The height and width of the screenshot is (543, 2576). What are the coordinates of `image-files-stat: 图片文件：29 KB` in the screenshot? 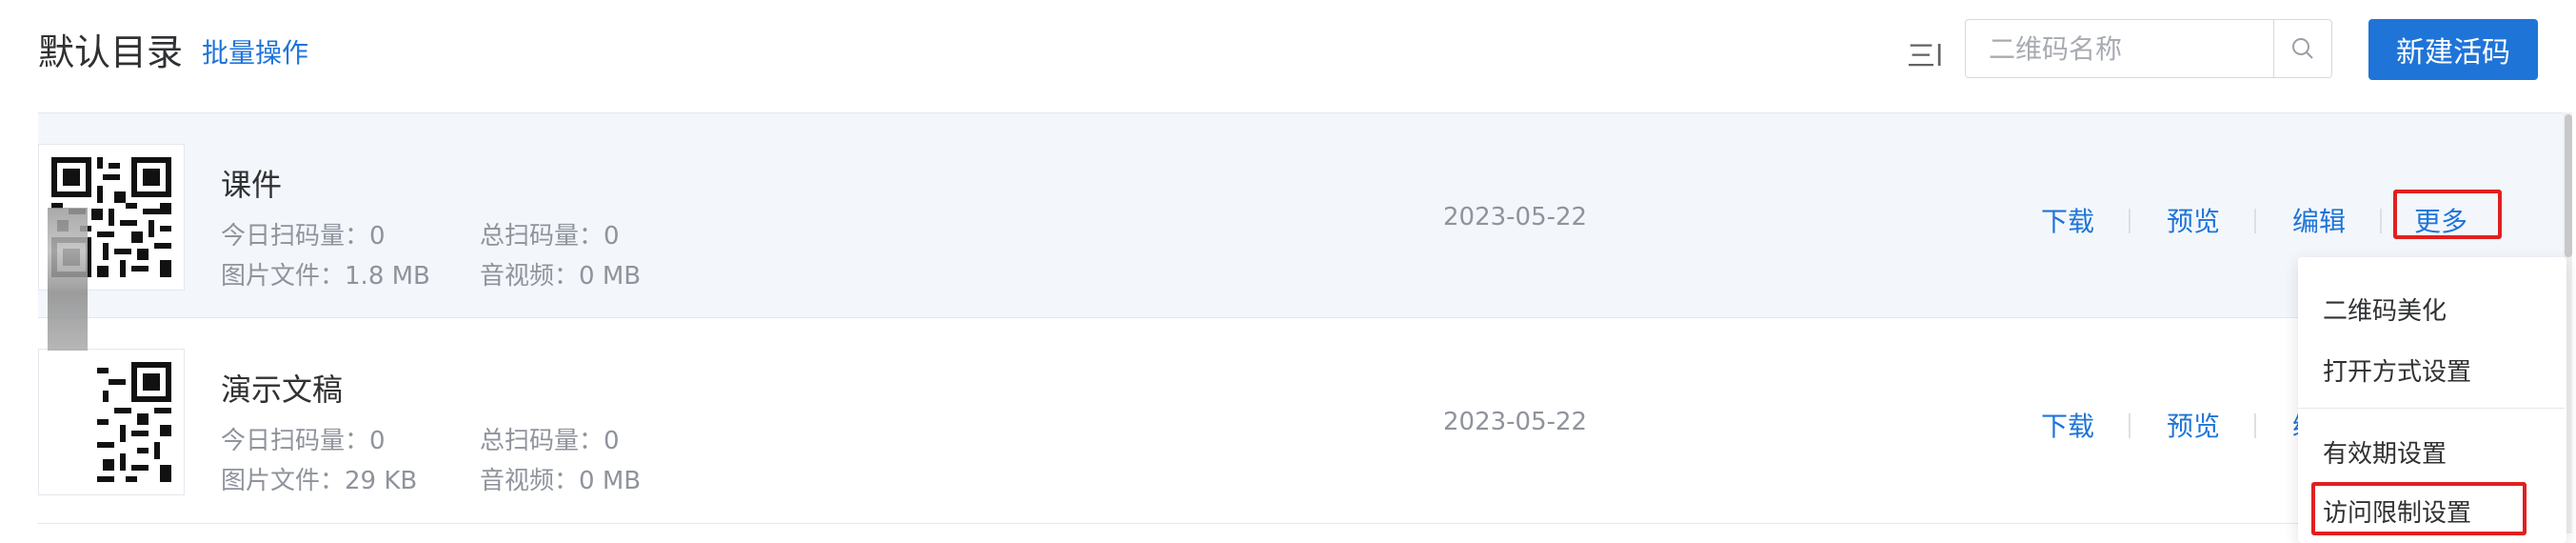 It's located at (319, 478).